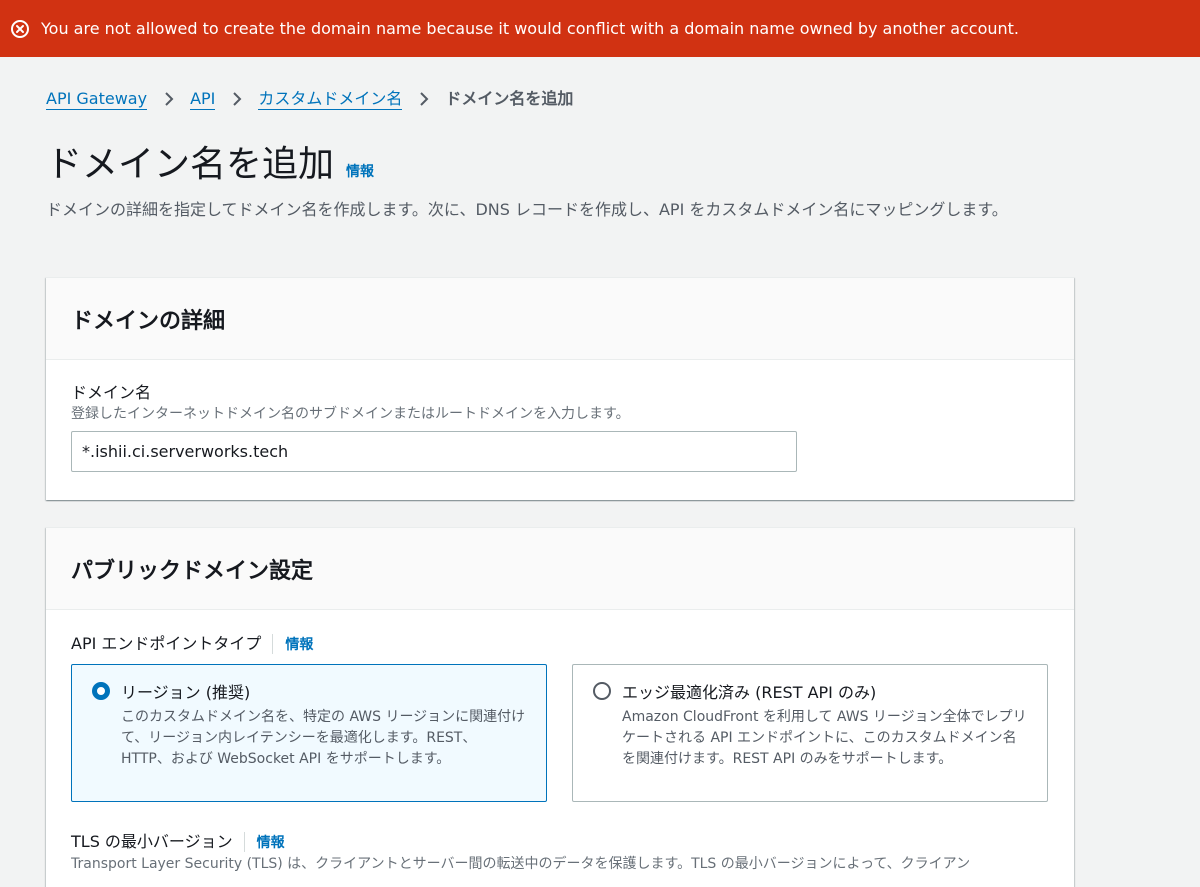 This screenshot has width=1200, height=887. Describe the element at coordinates (190, 164) in the screenshot. I see `page-title: ドメイン名を追加` at that location.